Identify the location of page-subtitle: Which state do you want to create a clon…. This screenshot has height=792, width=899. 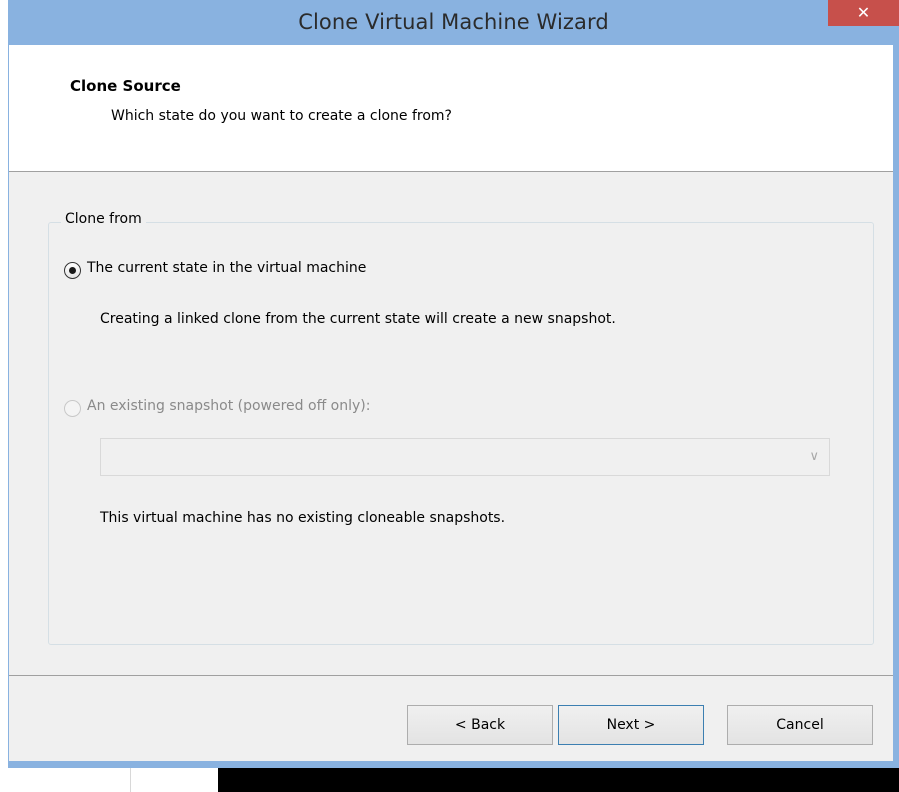
(281, 116).